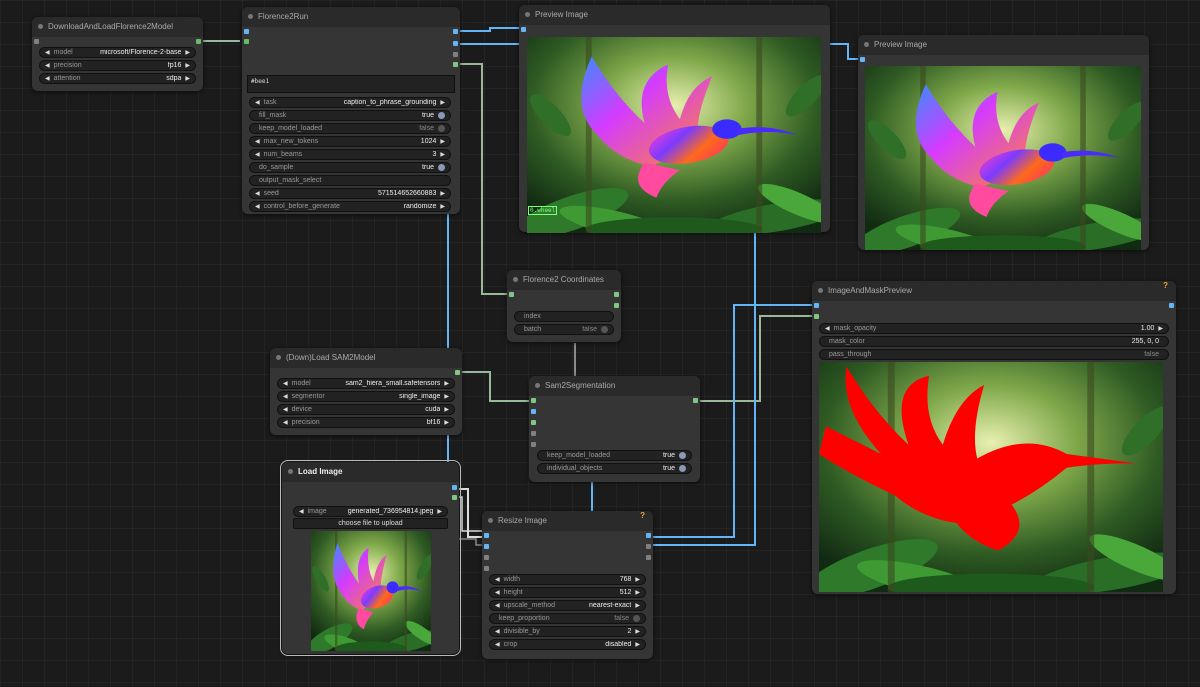  I want to click on precision-combo: ◀ precision bf16 ▶, so click(366, 422).